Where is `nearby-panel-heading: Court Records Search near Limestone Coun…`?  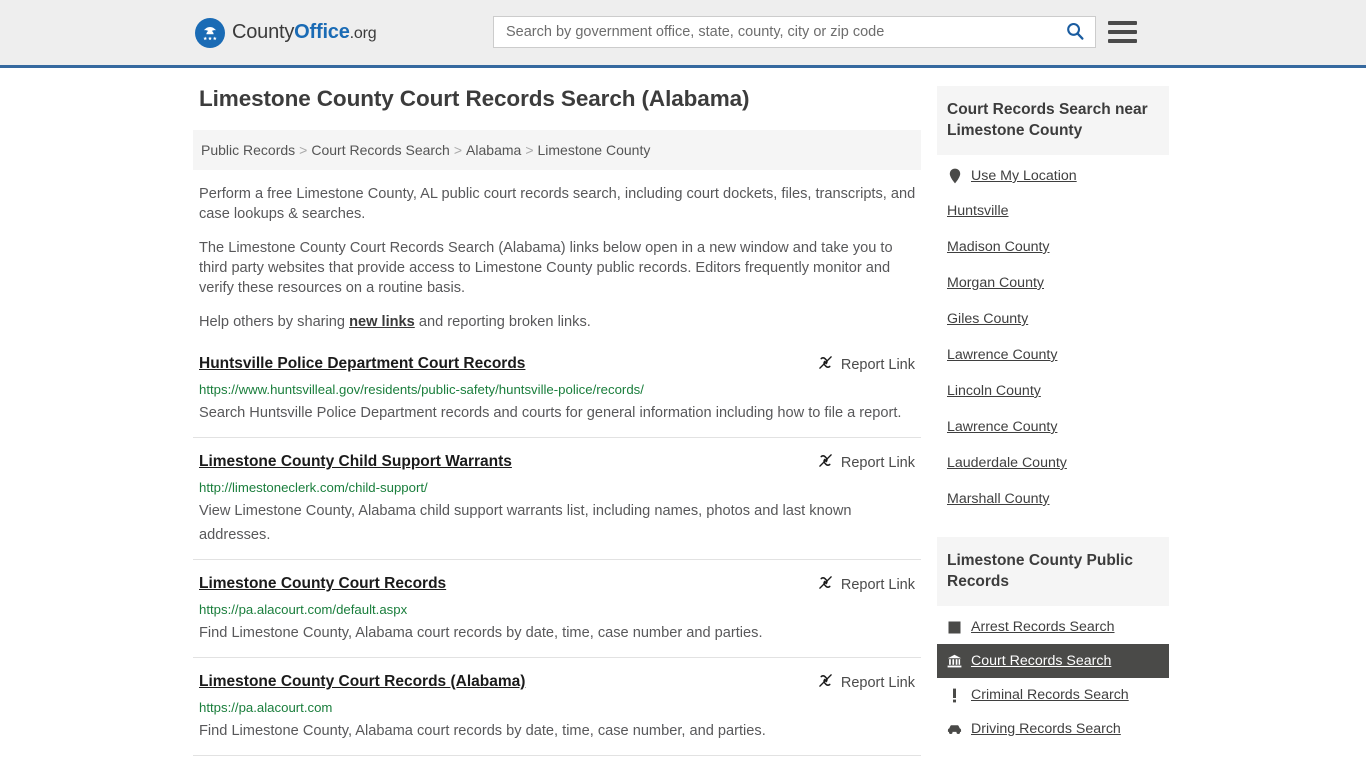
nearby-panel-heading: Court Records Search near Limestone Coun… is located at coordinates (1053, 120).